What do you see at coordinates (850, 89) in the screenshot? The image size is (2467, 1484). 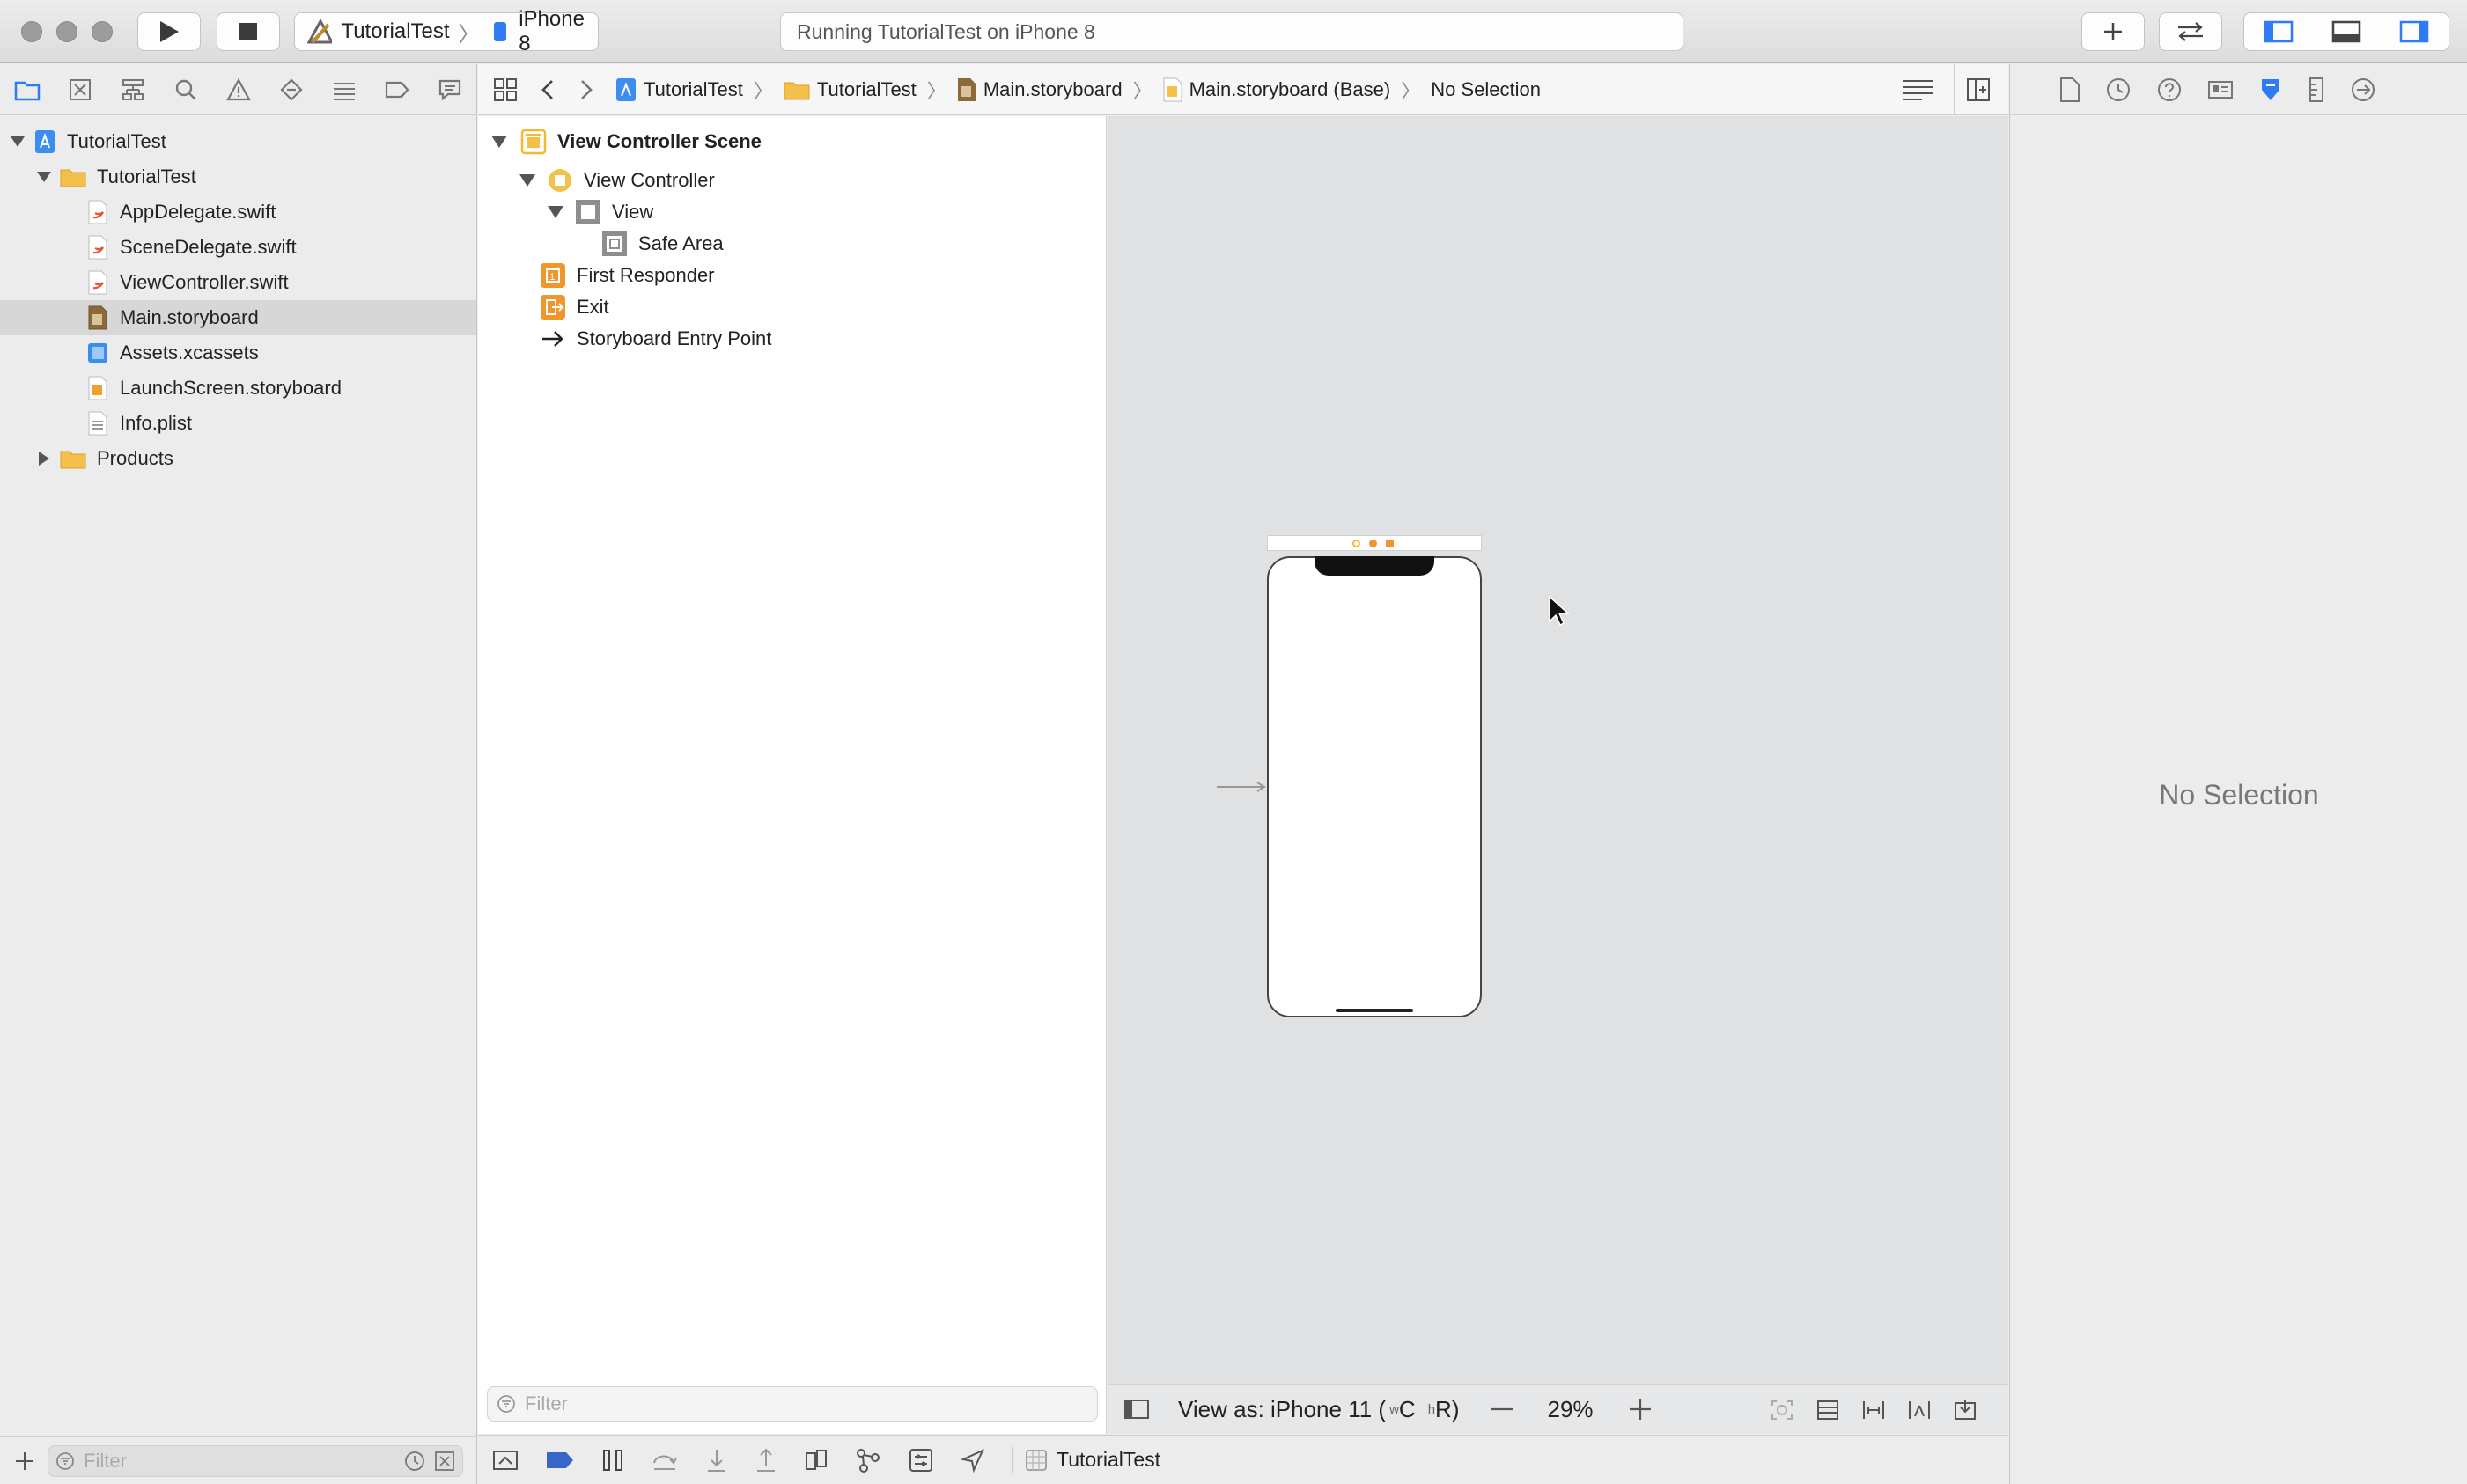 I see `breadcrumb-group: TutorialTest` at bounding box center [850, 89].